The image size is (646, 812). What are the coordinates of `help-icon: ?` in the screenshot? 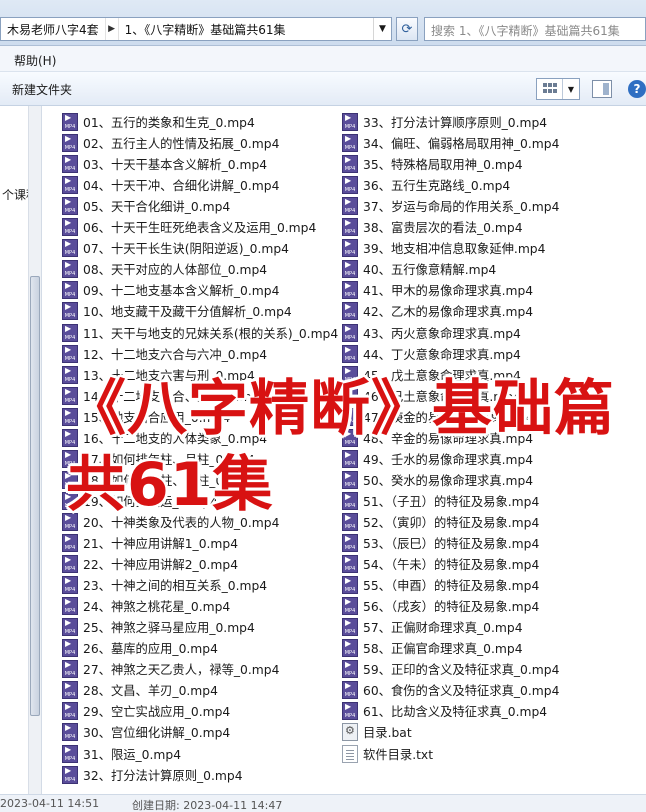 It's located at (637, 89).